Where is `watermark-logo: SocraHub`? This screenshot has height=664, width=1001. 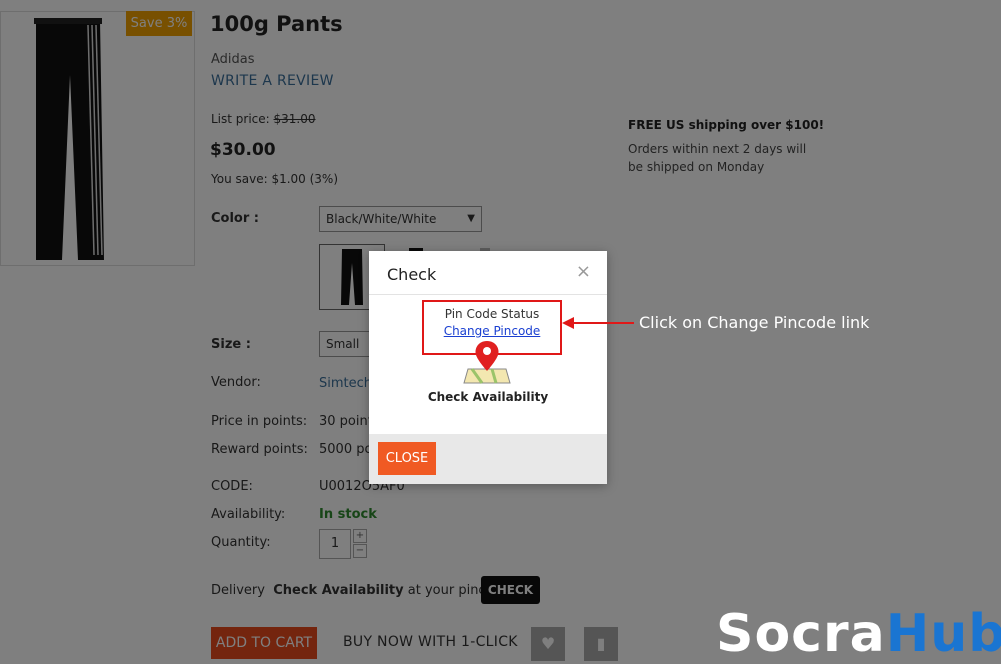
watermark-logo: SocraHub is located at coordinates (858, 634).